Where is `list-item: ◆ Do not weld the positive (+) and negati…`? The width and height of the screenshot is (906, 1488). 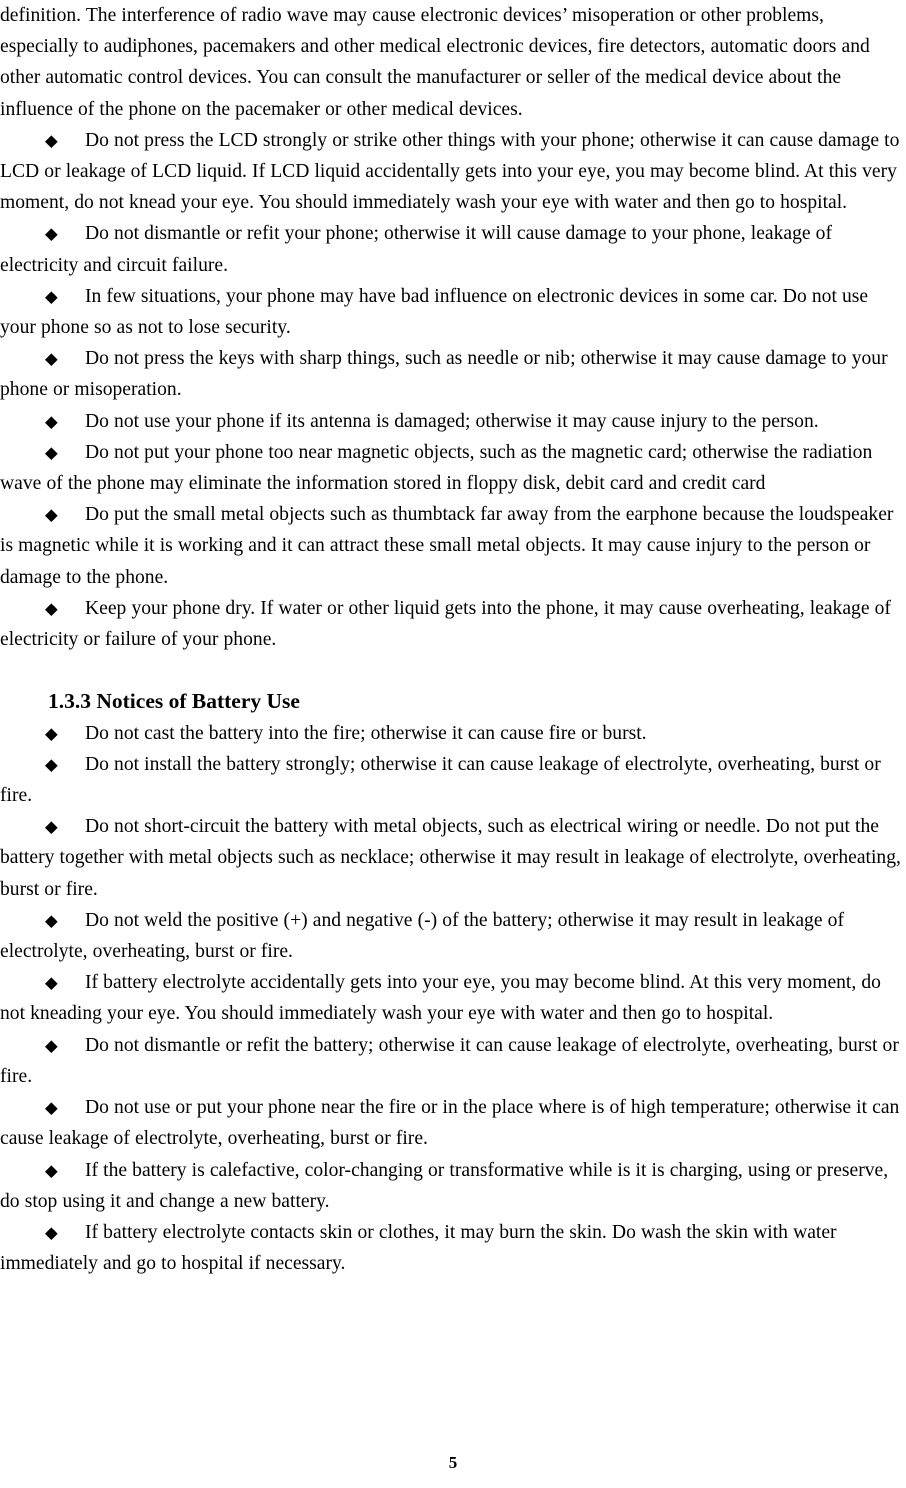 list-item: ◆ Do not weld the positive (+) and negati… is located at coordinates (453, 936).